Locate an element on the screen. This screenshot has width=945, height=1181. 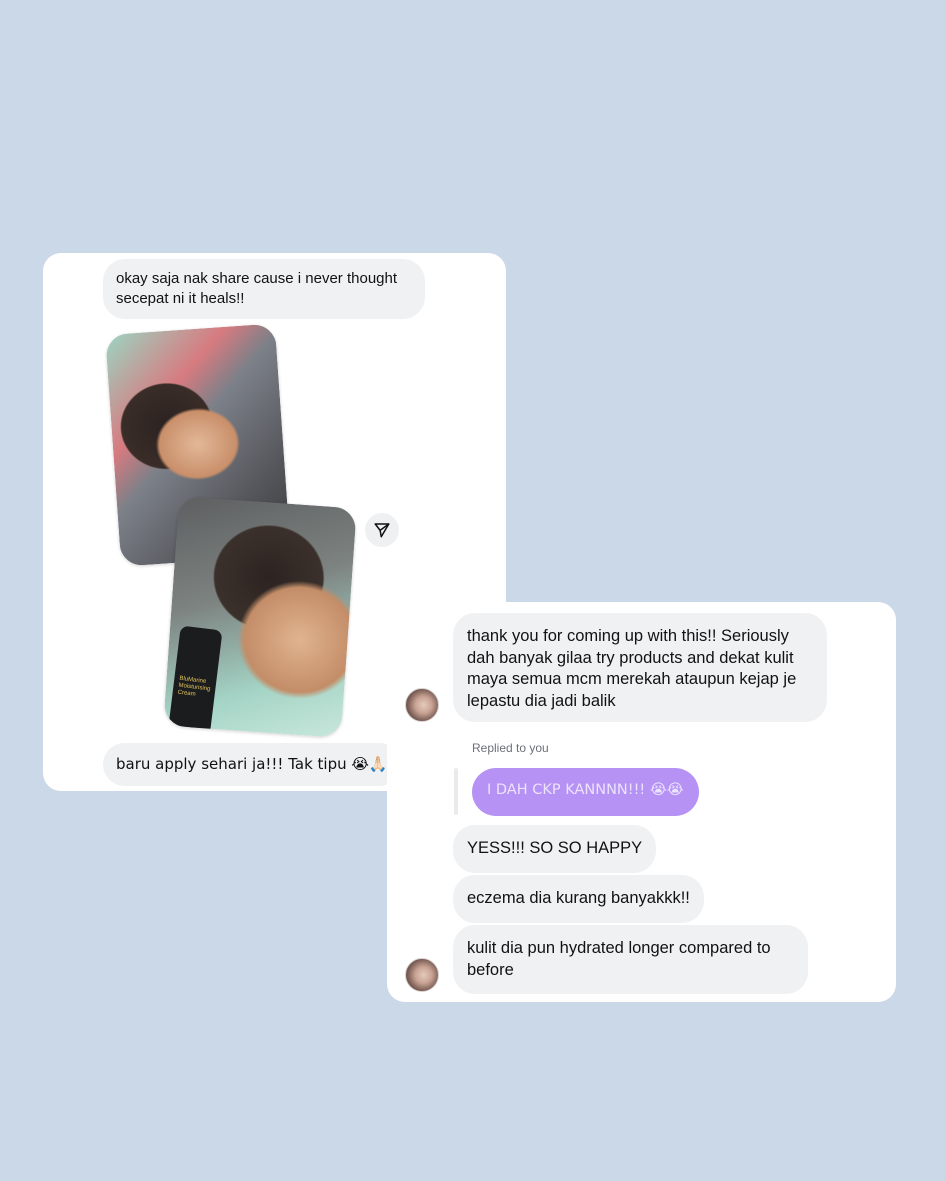
reply-label: Replied to you is located at coordinates (510, 748).